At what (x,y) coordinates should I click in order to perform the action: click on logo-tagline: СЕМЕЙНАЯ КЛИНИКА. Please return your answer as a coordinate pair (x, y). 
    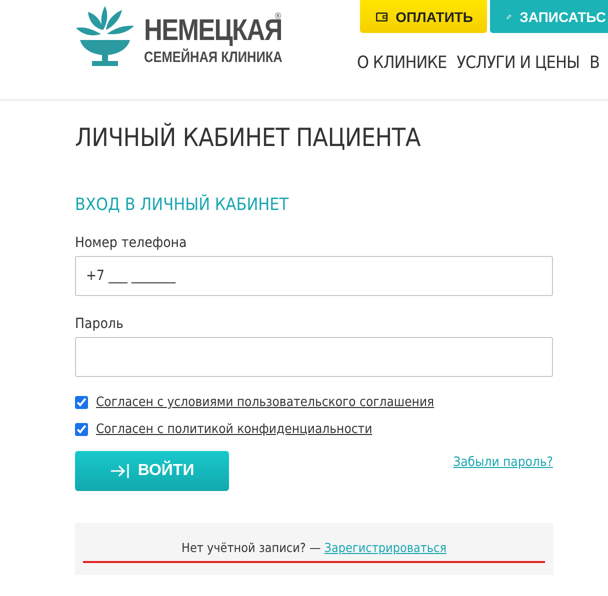
    Looking at the image, I should click on (213, 57).